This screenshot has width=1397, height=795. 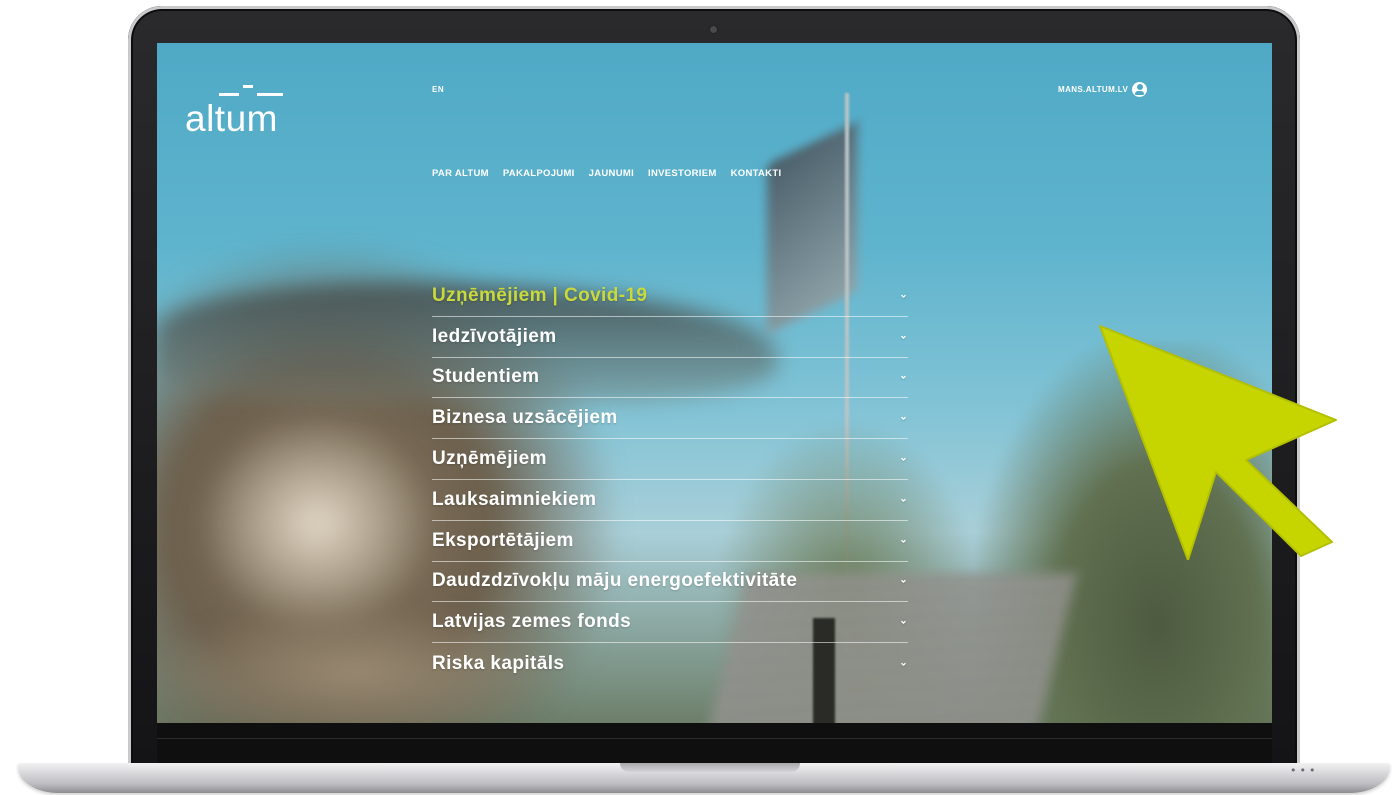 What do you see at coordinates (539, 173) in the screenshot?
I see `nav-item-pakalpojumi: PAKALPOJUMI` at bounding box center [539, 173].